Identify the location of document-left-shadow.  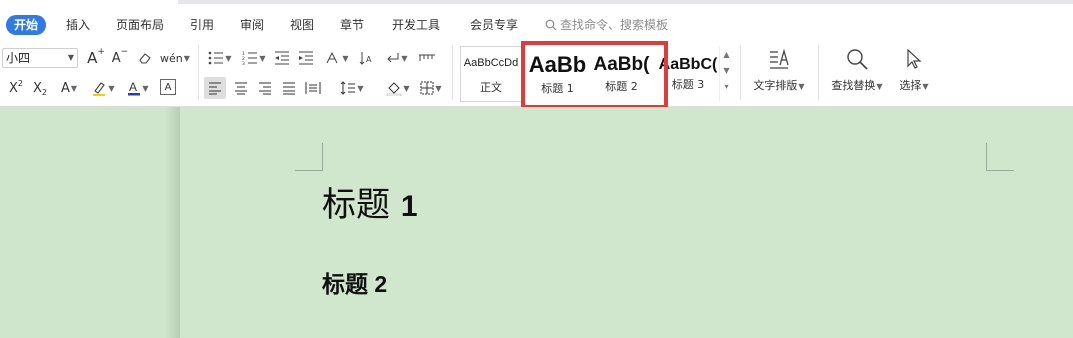
(173, 222).